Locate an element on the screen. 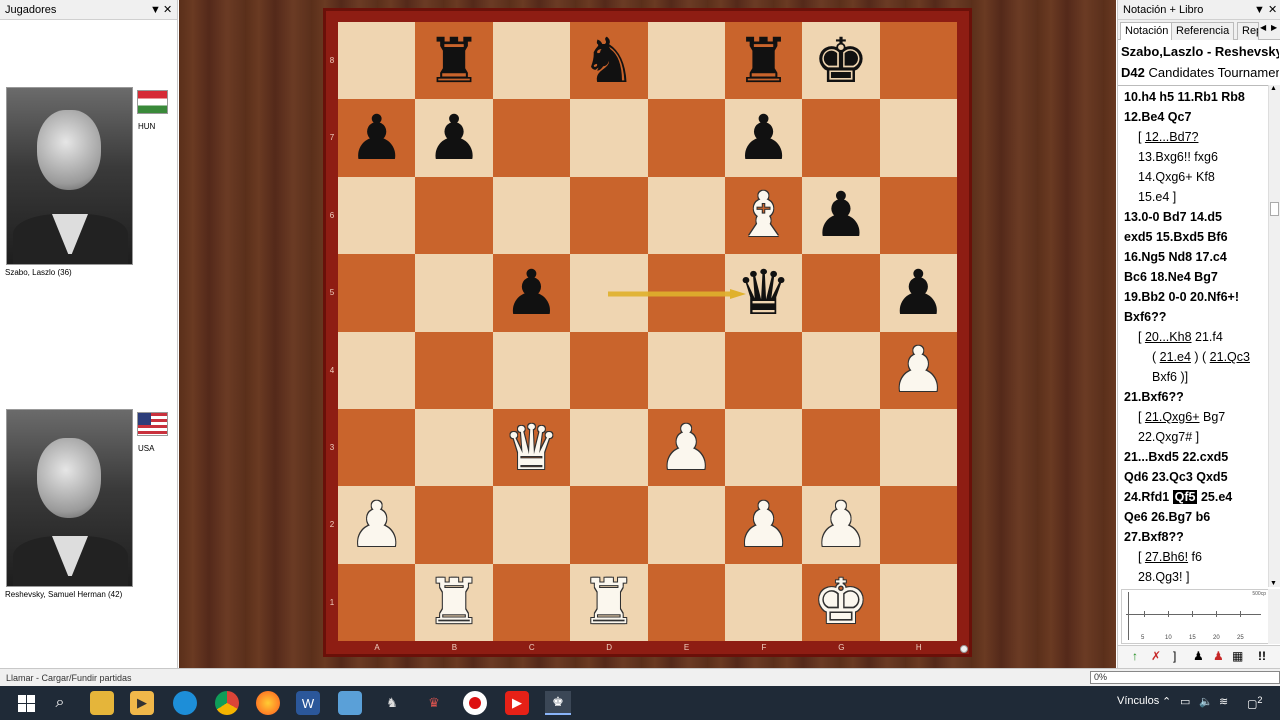 The image size is (1280, 720). black-piece-icon: ♟ is located at coordinates (1198, 656).